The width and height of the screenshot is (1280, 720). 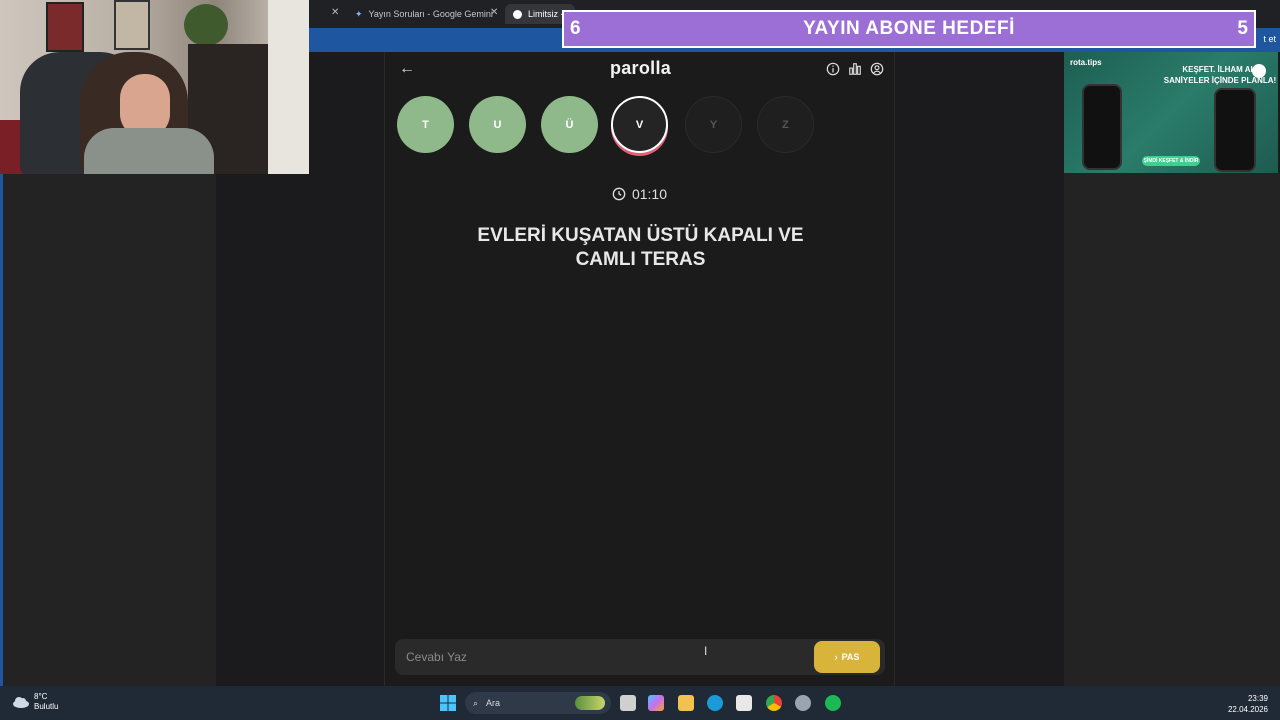 What do you see at coordinates (288, 87) in the screenshot?
I see `door` at bounding box center [288, 87].